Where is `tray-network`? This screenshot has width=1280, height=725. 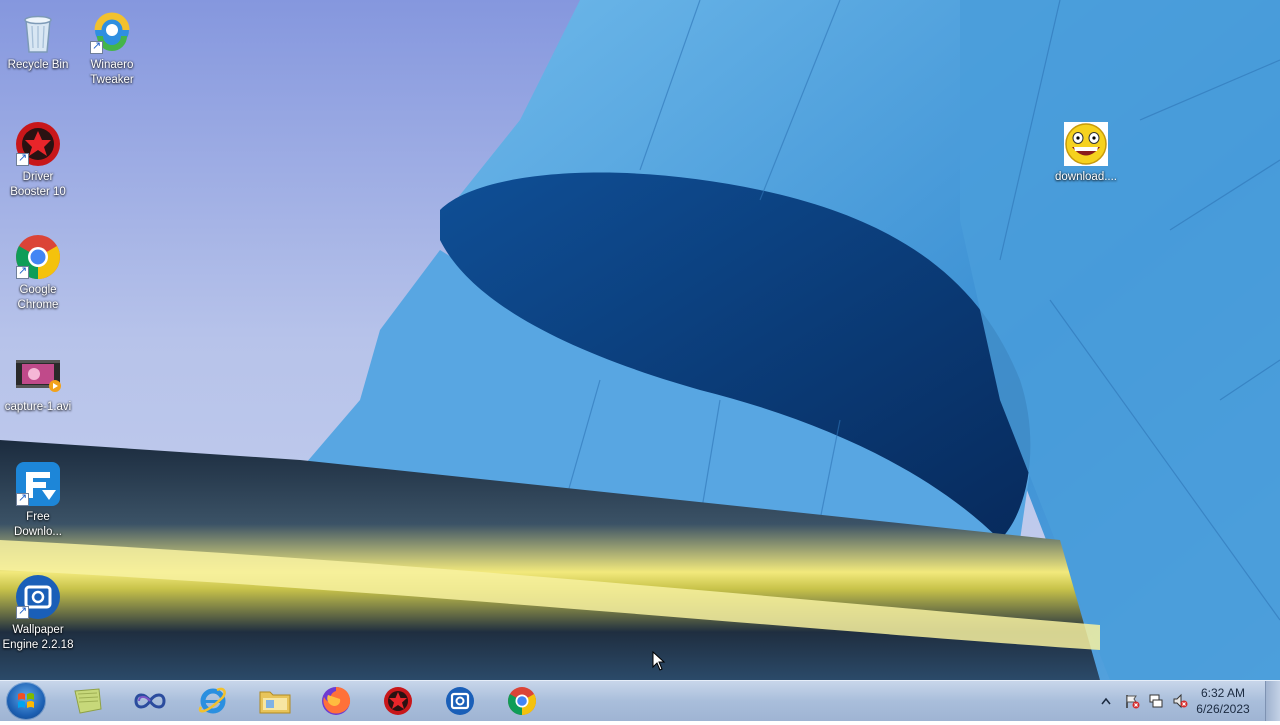 tray-network is located at coordinates (1156, 701).